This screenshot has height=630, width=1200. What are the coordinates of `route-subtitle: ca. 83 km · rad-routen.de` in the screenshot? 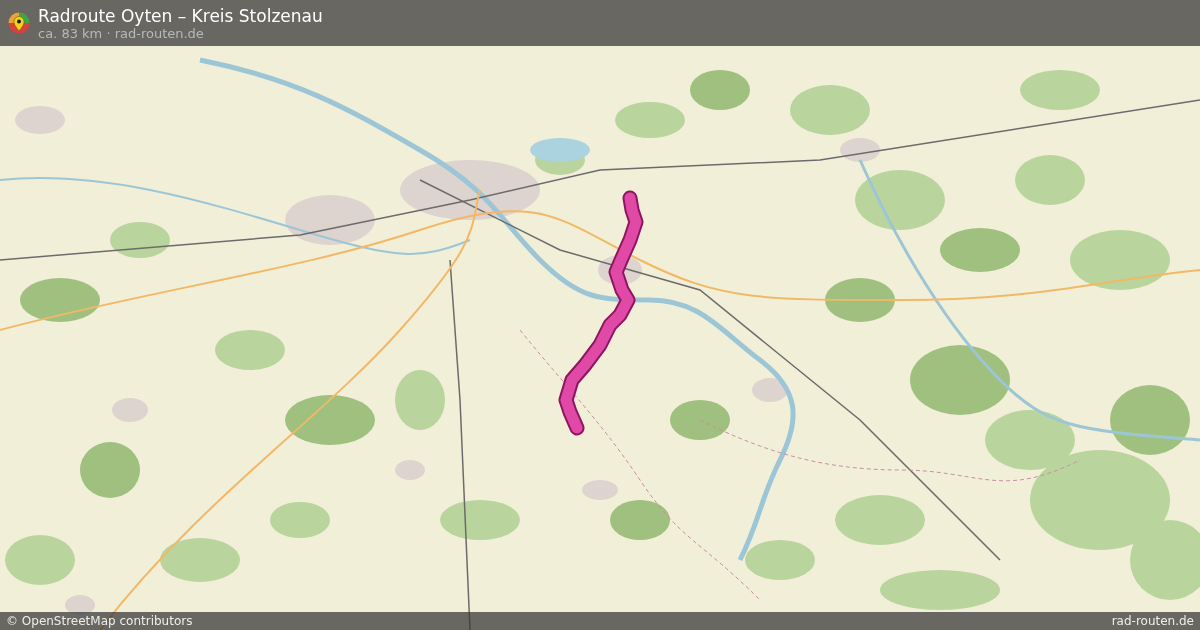 It's located at (121, 33).